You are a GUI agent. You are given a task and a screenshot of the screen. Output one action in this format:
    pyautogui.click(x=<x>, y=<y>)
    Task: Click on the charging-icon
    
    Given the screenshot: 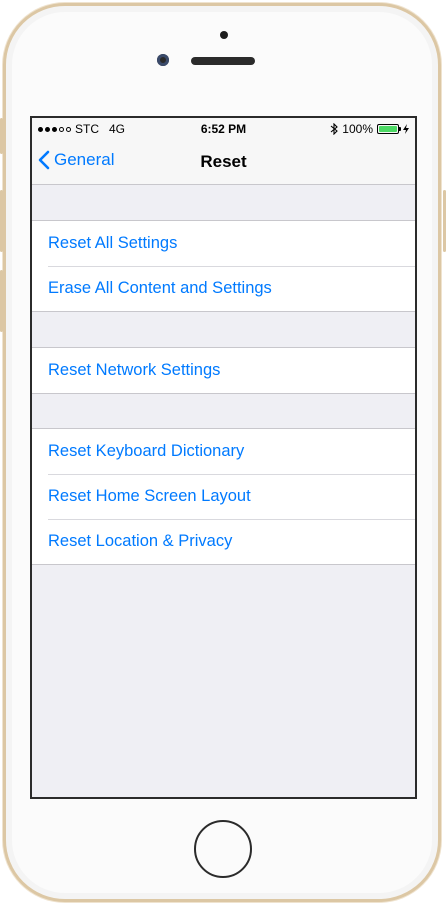 What is the action you would take?
    pyautogui.click(x=406, y=129)
    